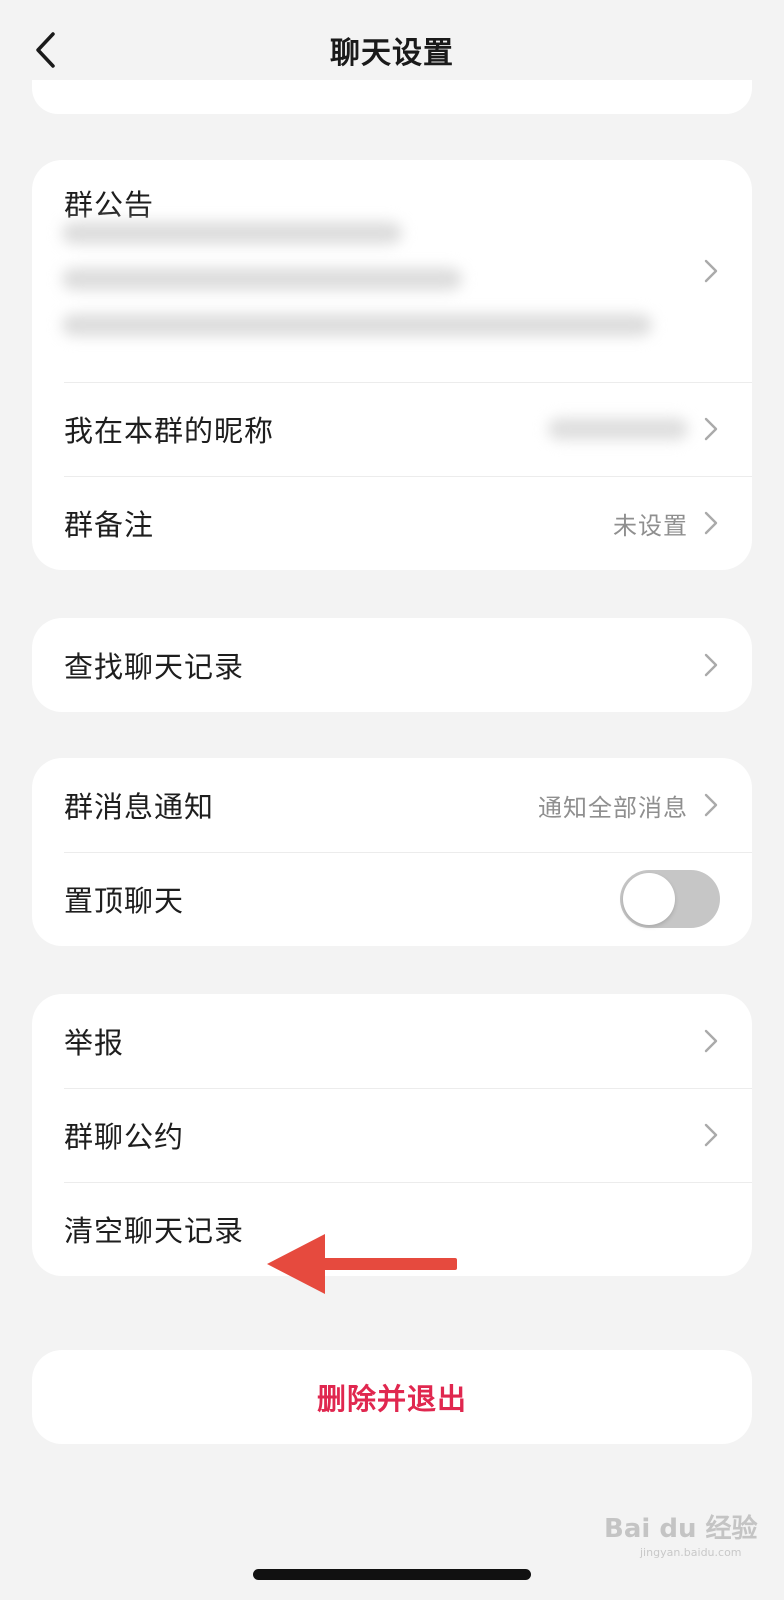  I want to click on home-indicator, so click(392, 1574).